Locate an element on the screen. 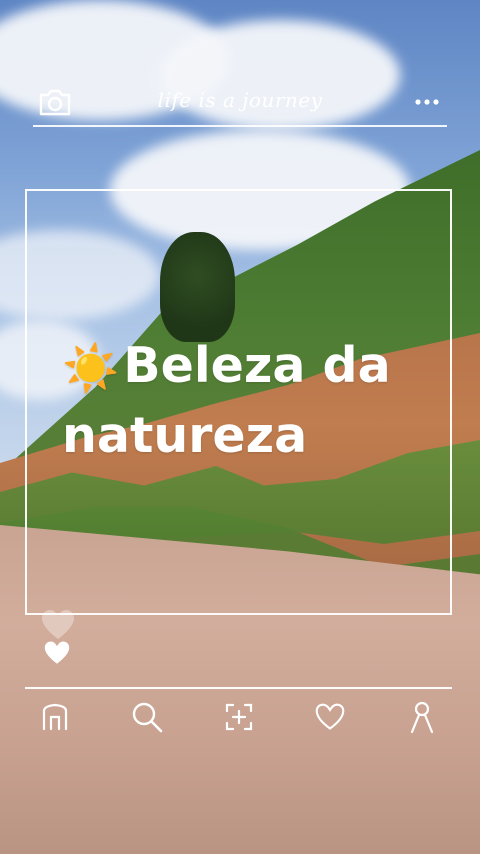 This screenshot has height=854, width=480. caption-line-1: ☀️Beleza da is located at coordinates (257, 367).